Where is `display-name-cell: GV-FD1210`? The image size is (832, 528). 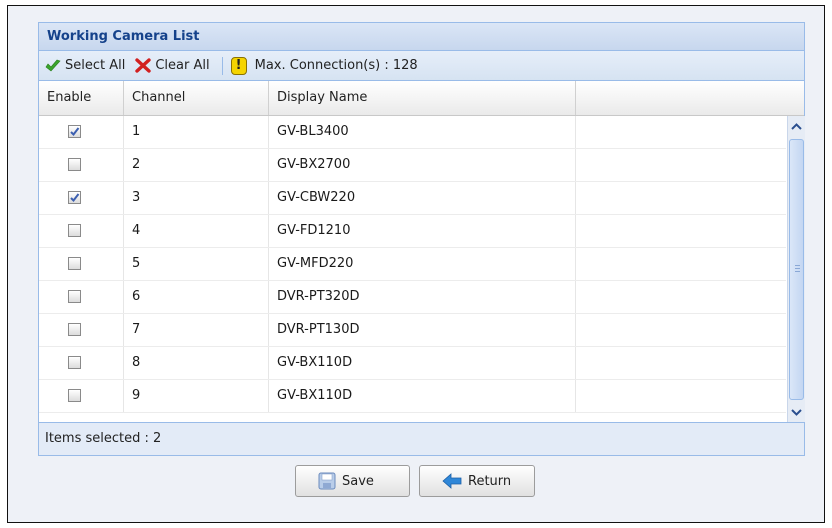 display-name-cell: GV-FD1210 is located at coordinates (422, 231).